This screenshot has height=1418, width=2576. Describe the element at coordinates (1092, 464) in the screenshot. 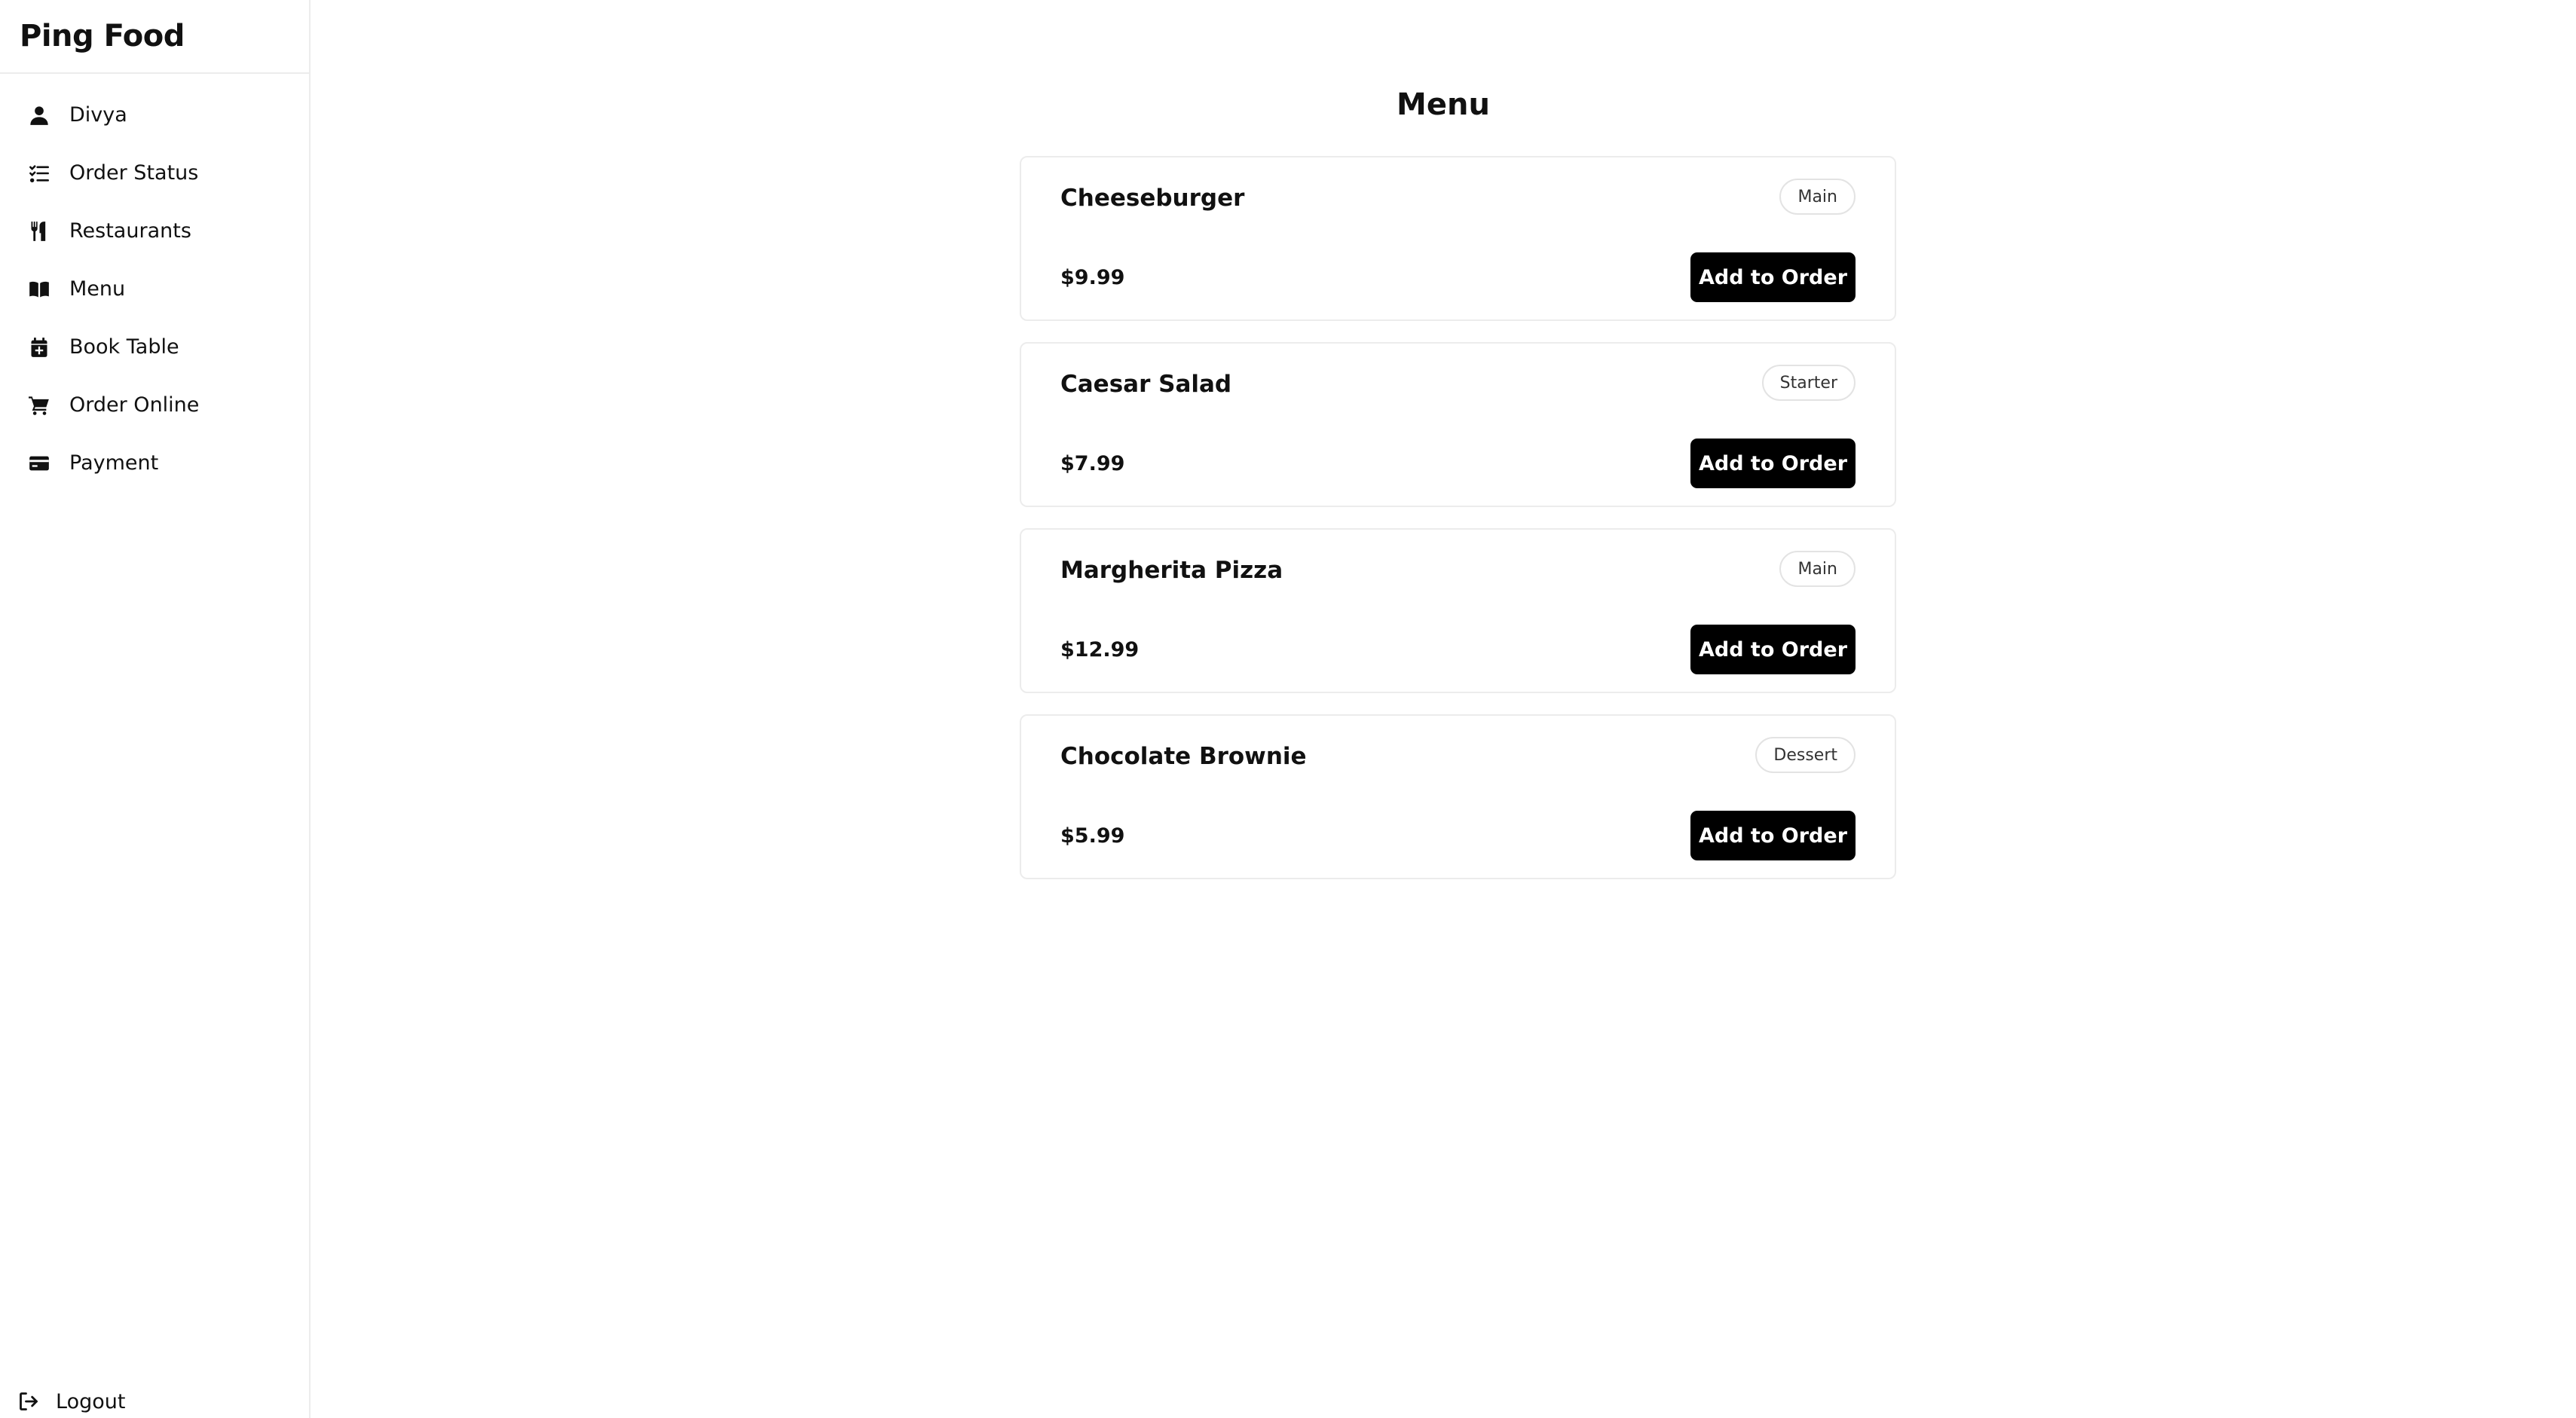

I see `menu-item-price: $7.99` at that location.